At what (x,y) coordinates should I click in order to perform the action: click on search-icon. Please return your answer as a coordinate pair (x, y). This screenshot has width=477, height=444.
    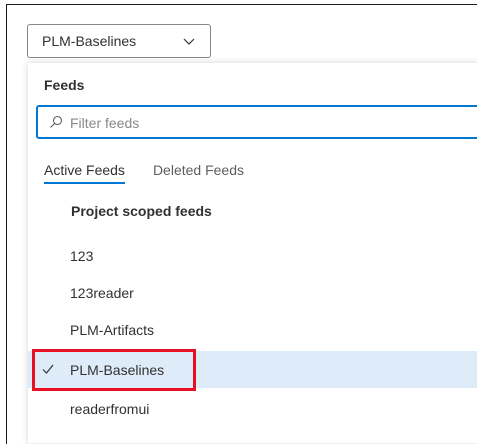
    Looking at the image, I should click on (56, 121).